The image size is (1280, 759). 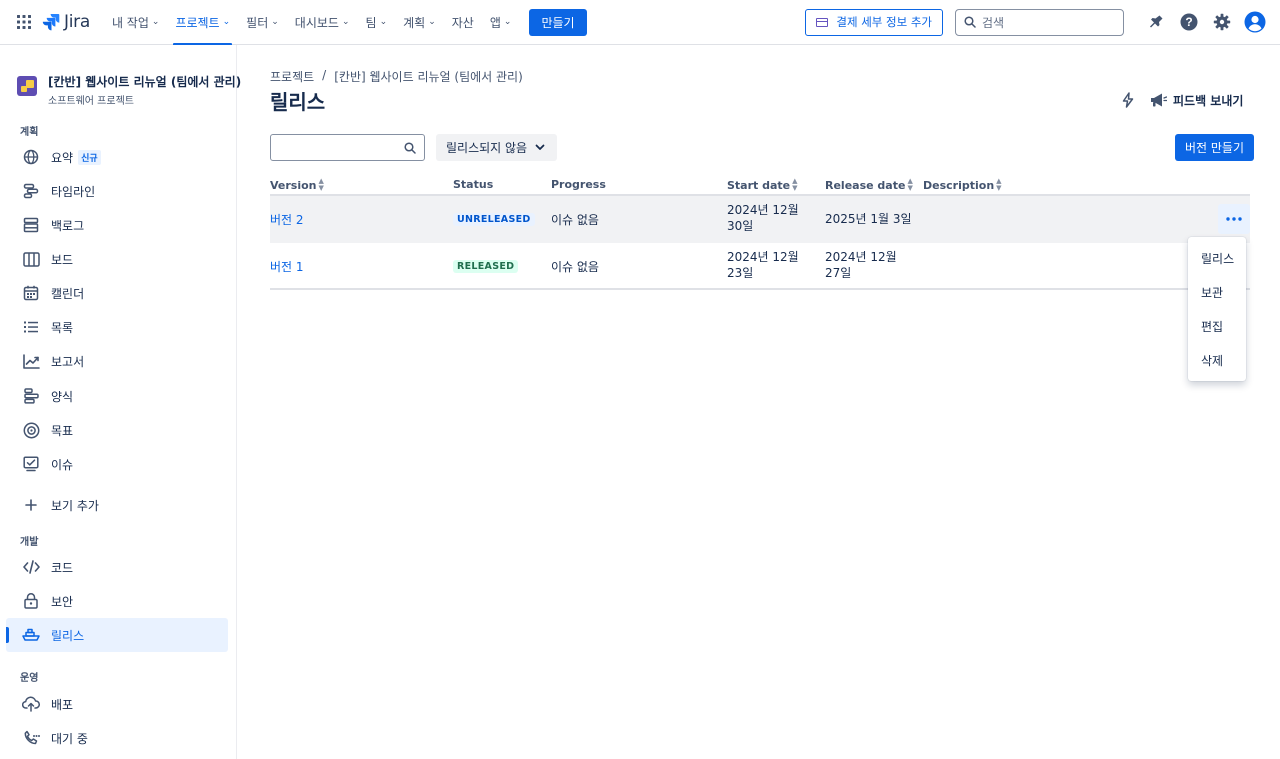 I want to click on backlog-icon, so click(x=31, y=225).